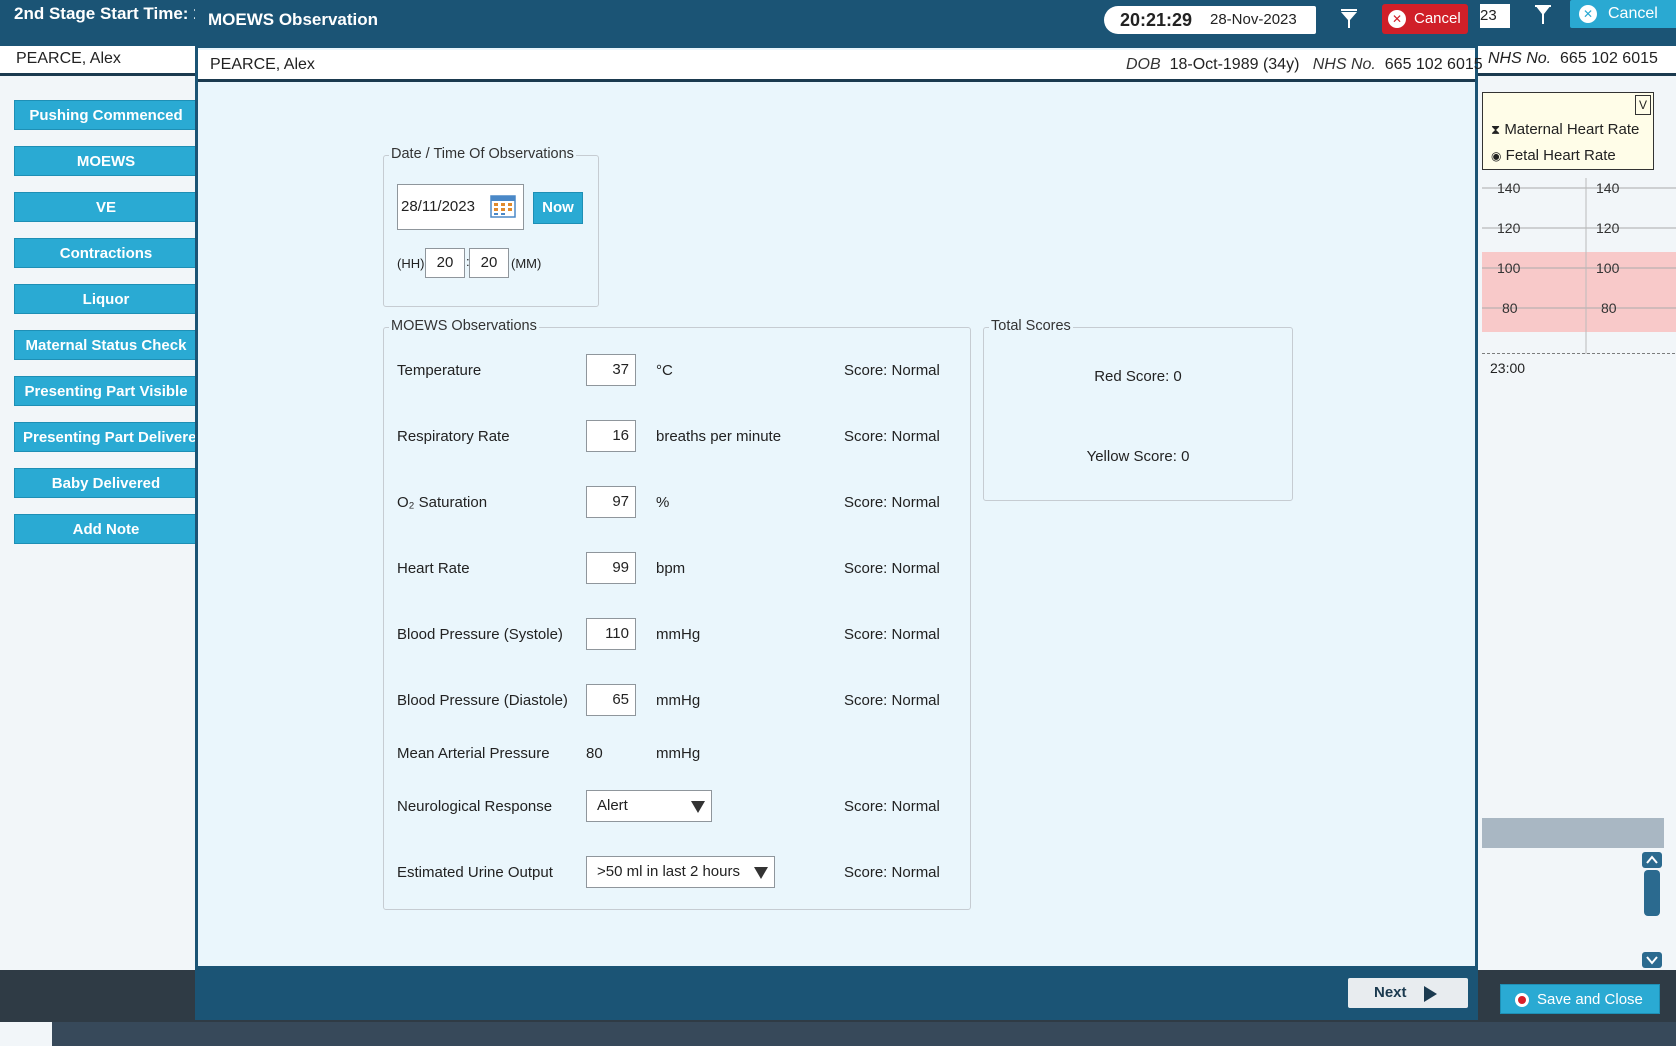  What do you see at coordinates (1590, 999) in the screenshot?
I see `save-and-close-label: Save and Close` at bounding box center [1590, 999].